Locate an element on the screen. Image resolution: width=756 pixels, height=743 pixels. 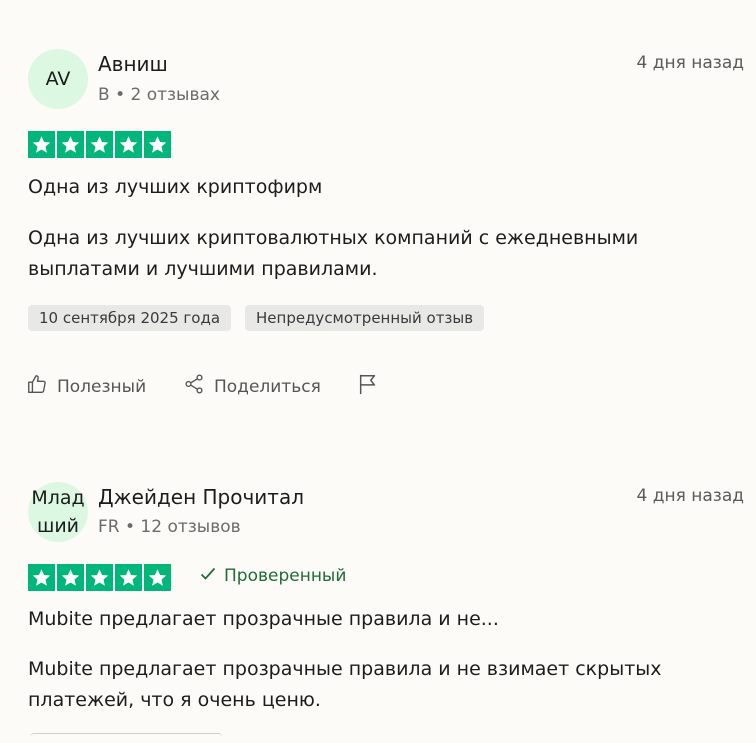
thumbs-up-icon is located at coordinates (37, 386).